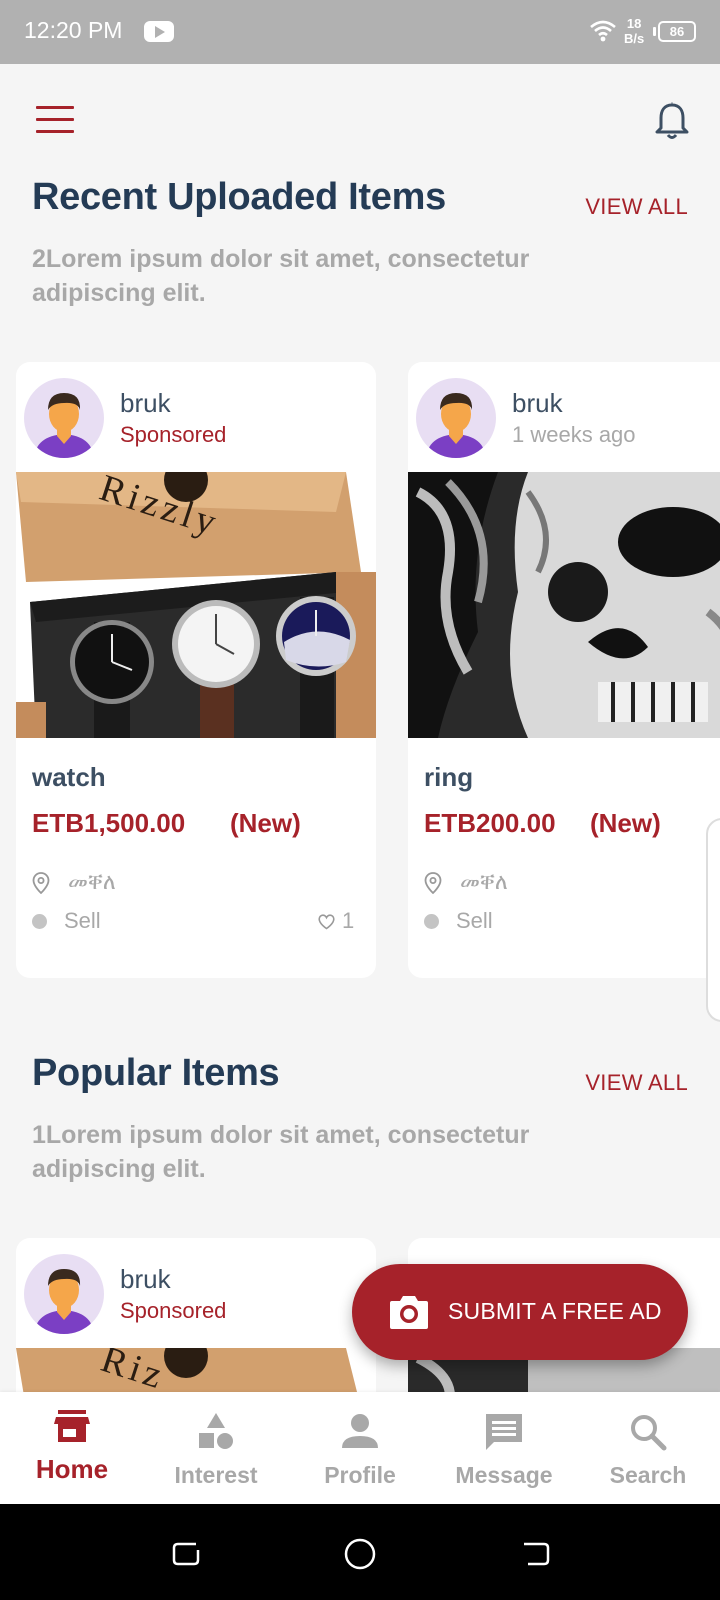 Image resolution: width=720 pixels, height=1600 pixels. Describe the element at coordinates (55, 120) in the screenshot. I see `menu-icon` at that location.